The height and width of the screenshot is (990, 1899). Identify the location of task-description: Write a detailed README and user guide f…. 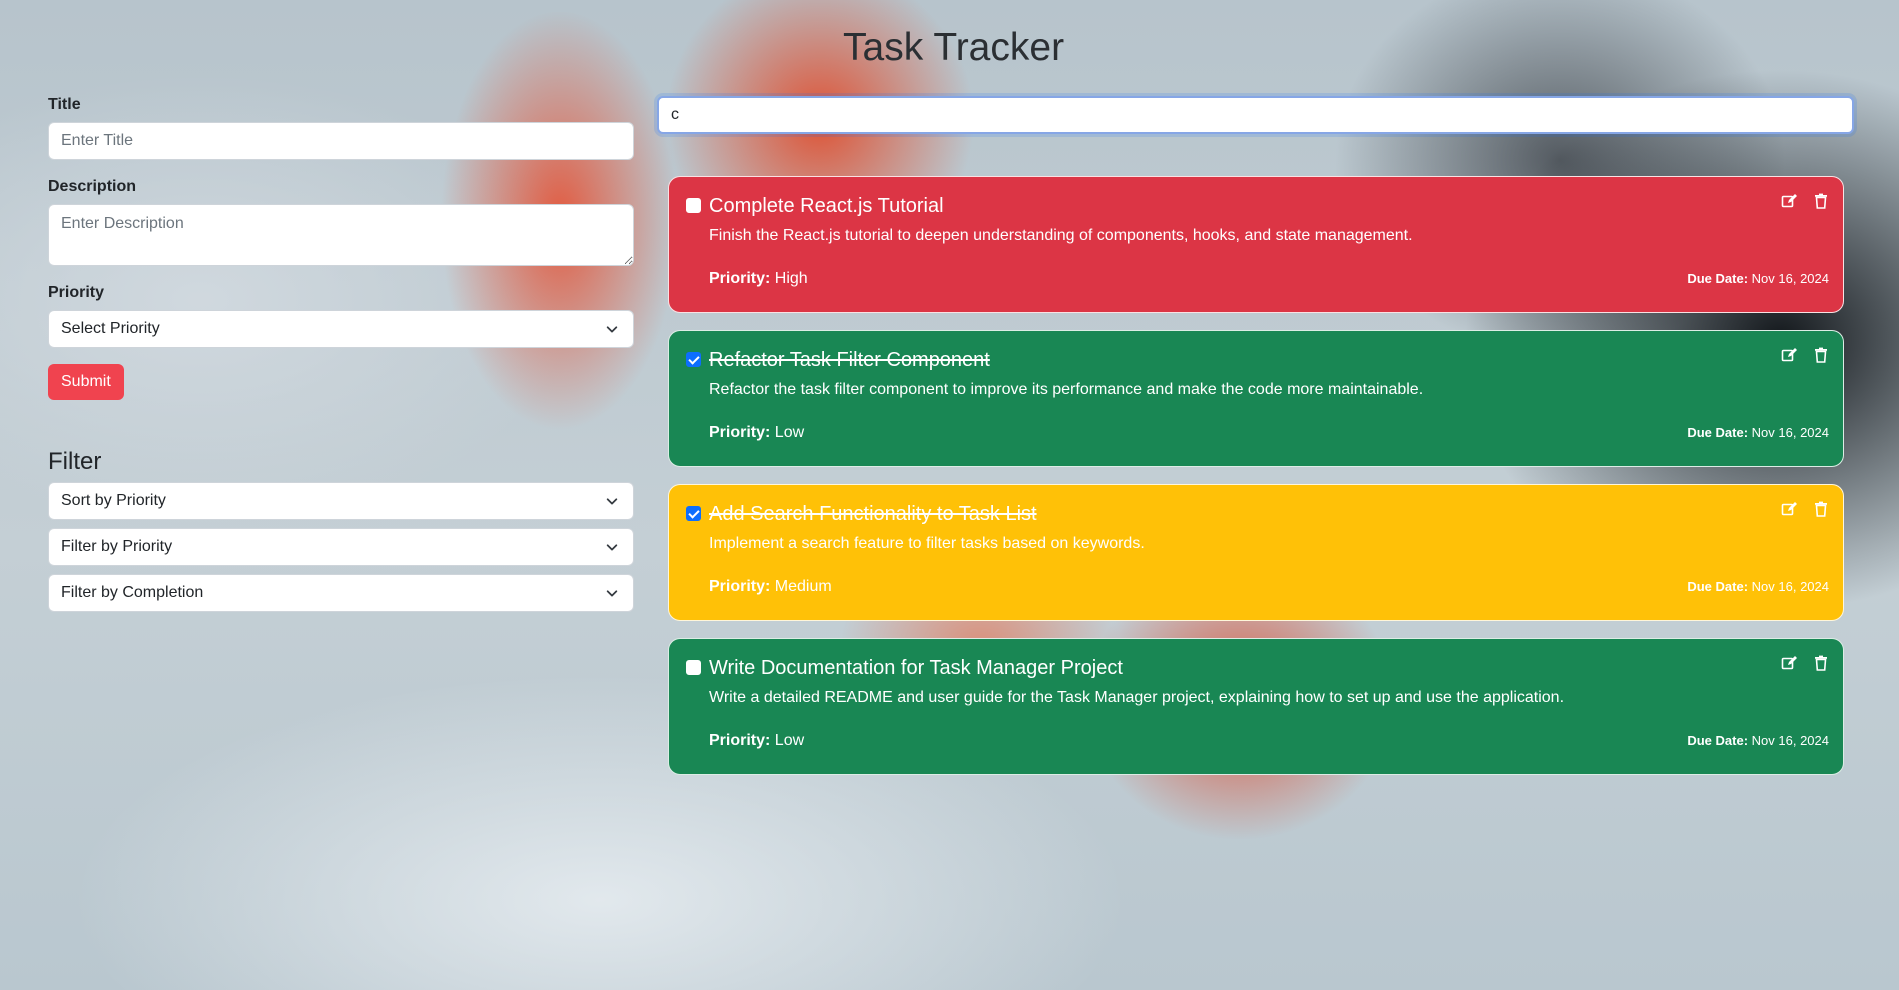
(1137, 697).